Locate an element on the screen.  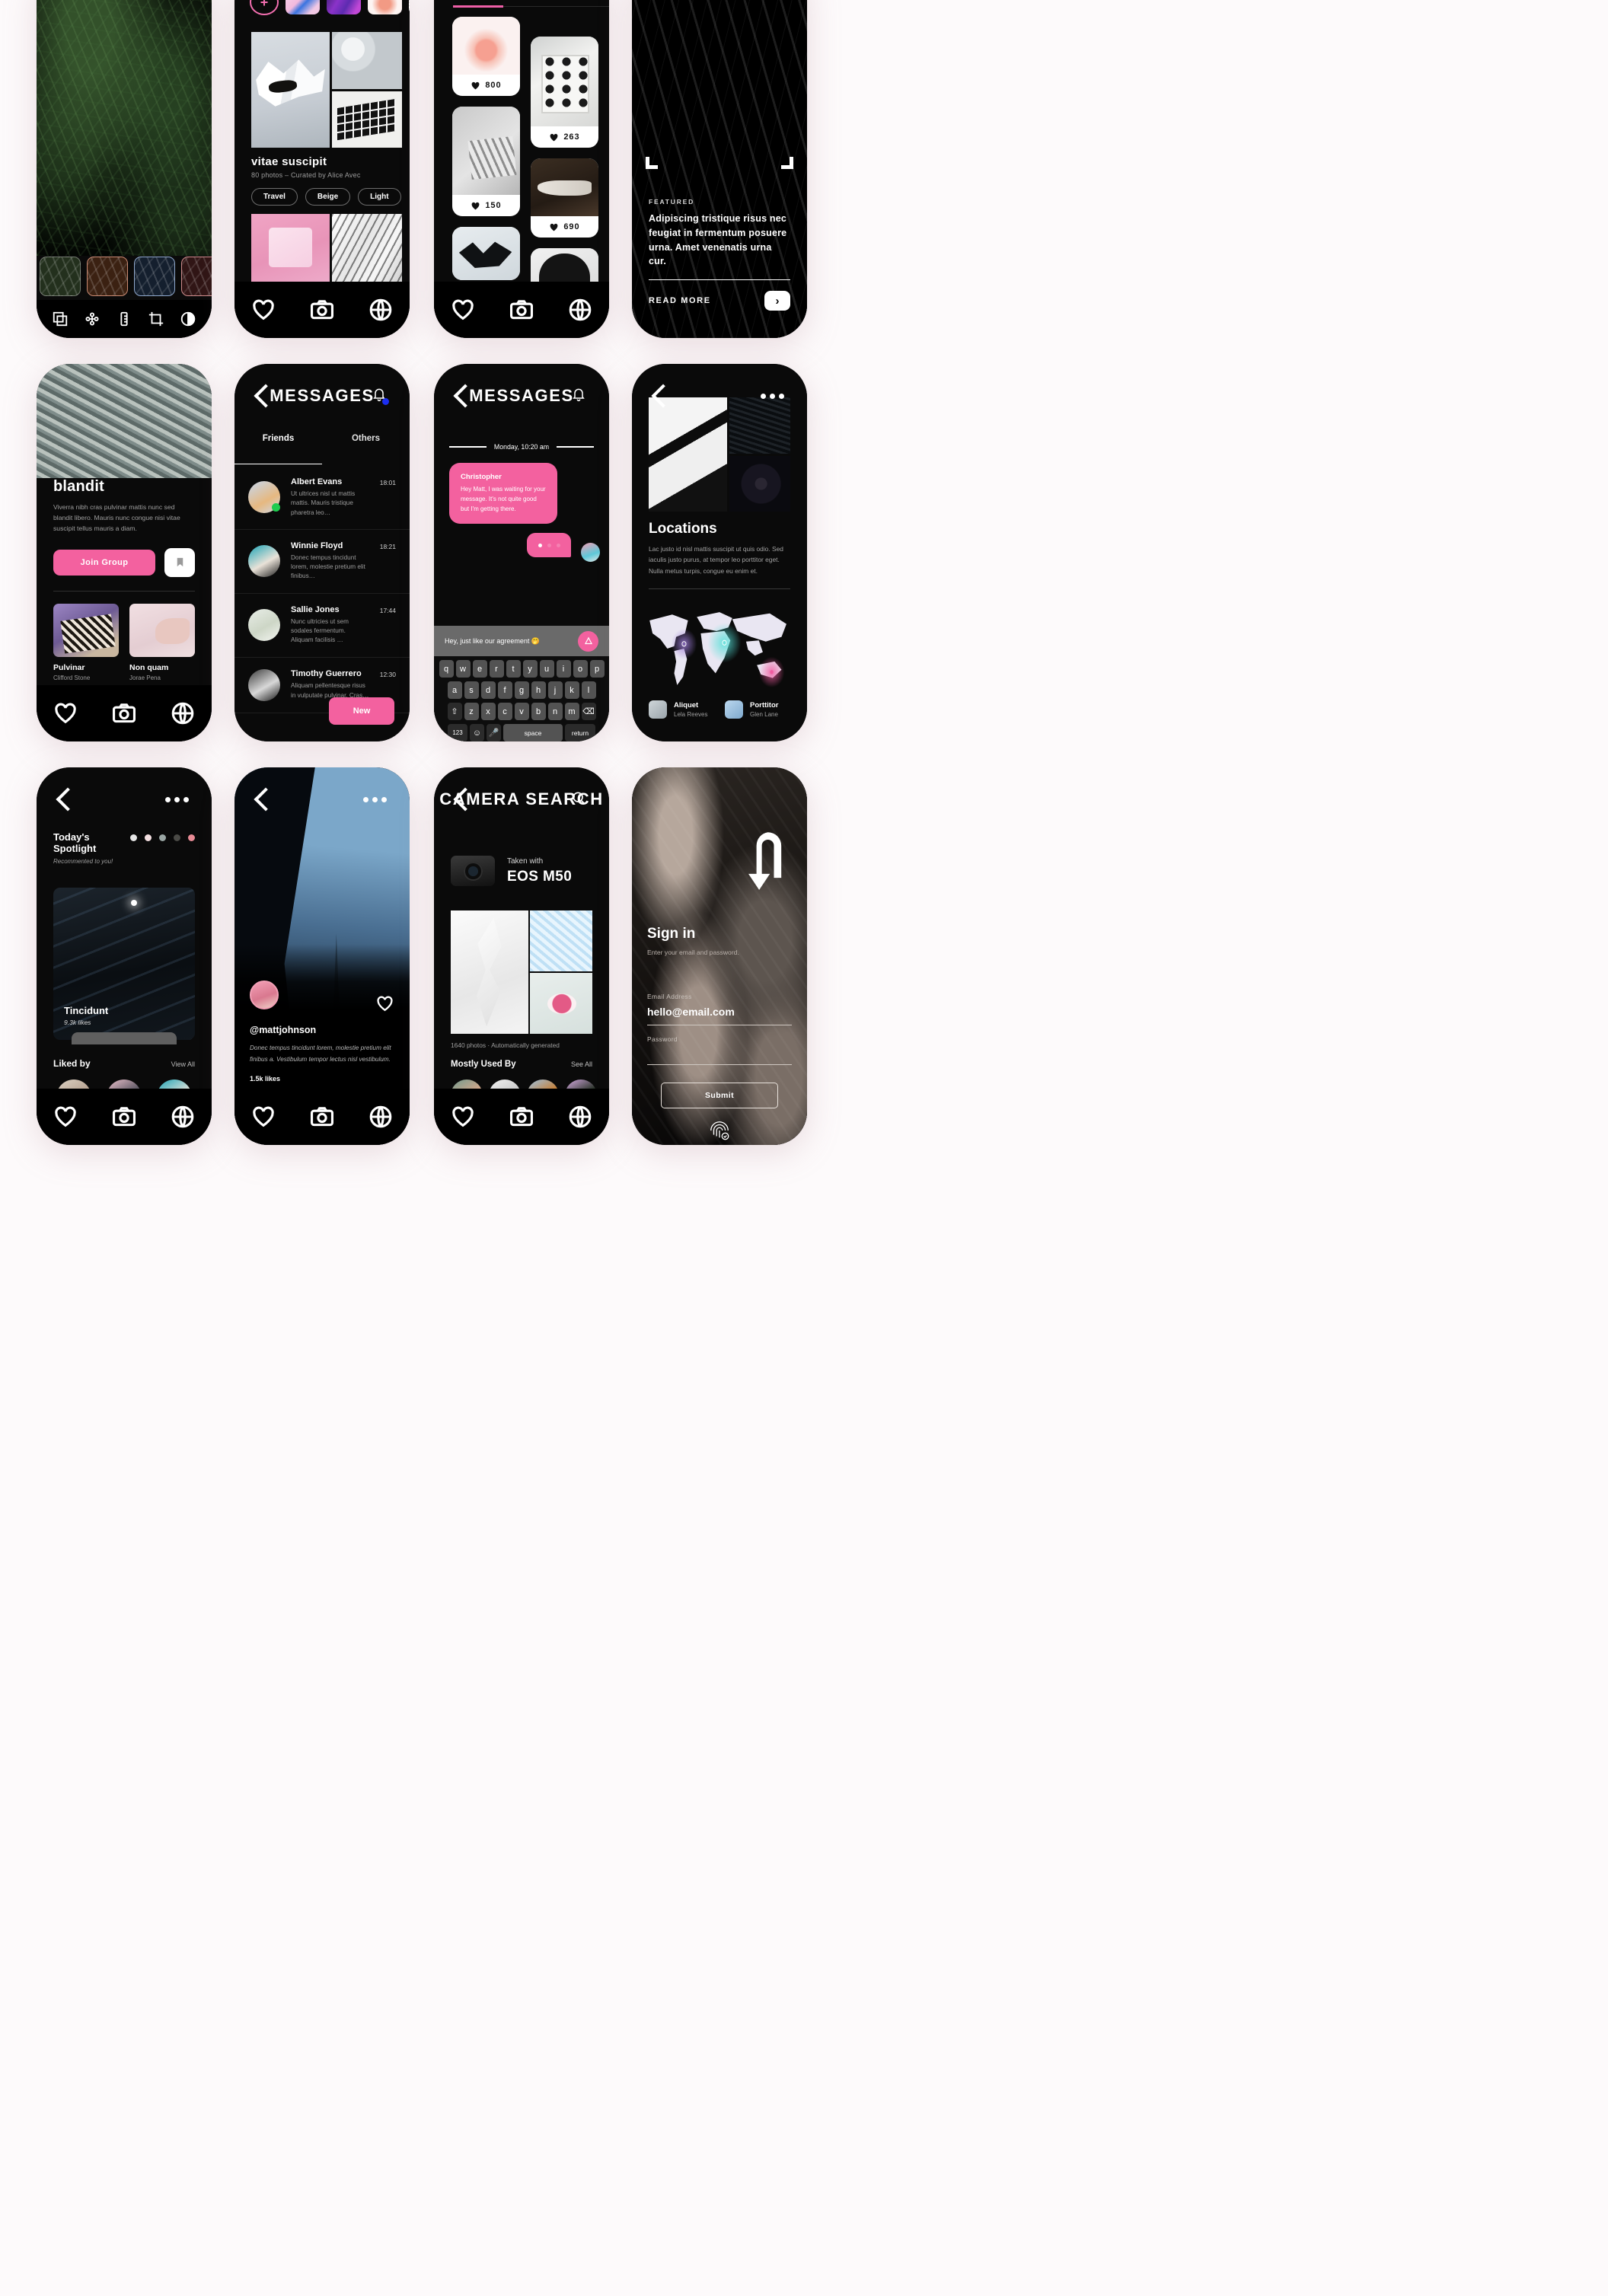
key-x: x is located at coordinates (488, 712).